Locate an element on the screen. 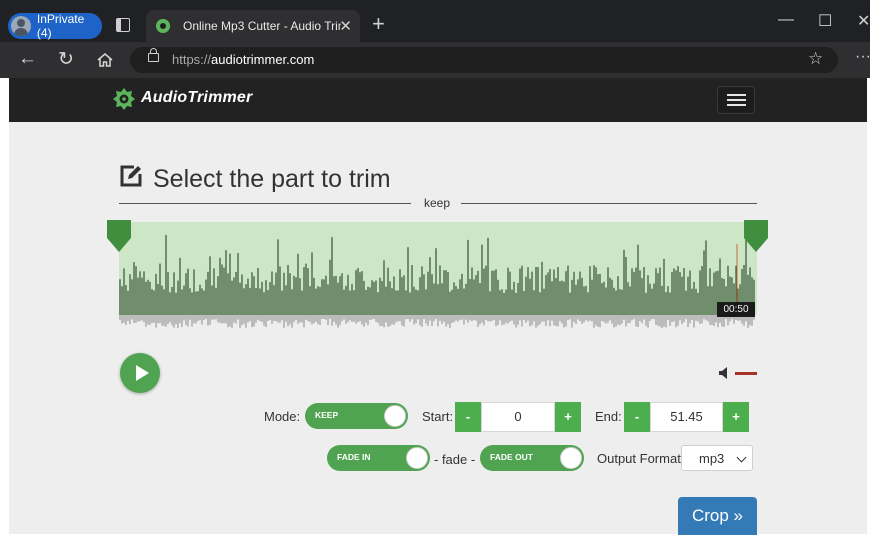 The image size is (870, 535). browser-titlebar is located at coordinates (435, 21).